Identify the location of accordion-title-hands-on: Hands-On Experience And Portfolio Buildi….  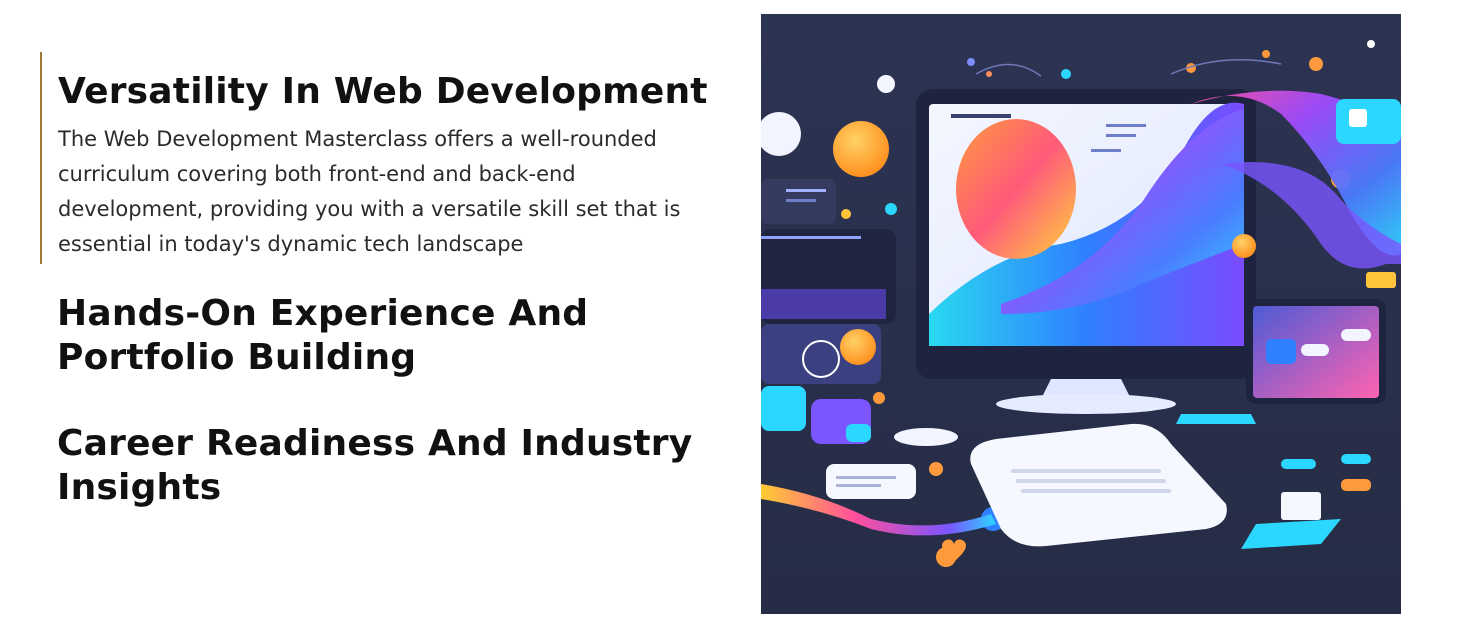
(388, 336).